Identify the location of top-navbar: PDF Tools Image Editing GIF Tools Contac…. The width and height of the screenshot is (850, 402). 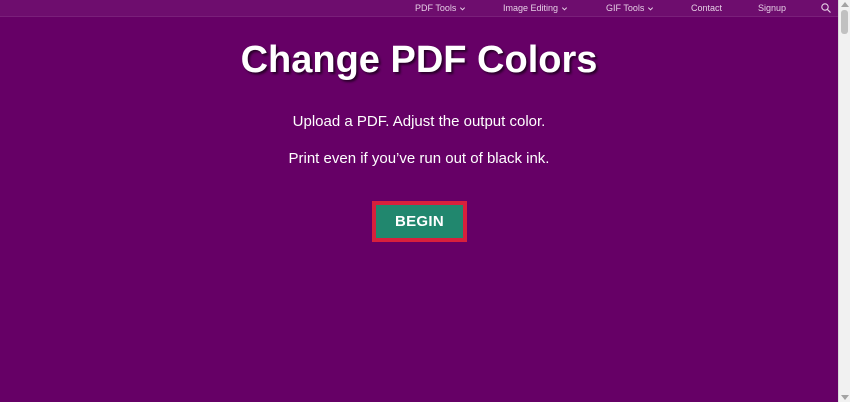
(419, 8).